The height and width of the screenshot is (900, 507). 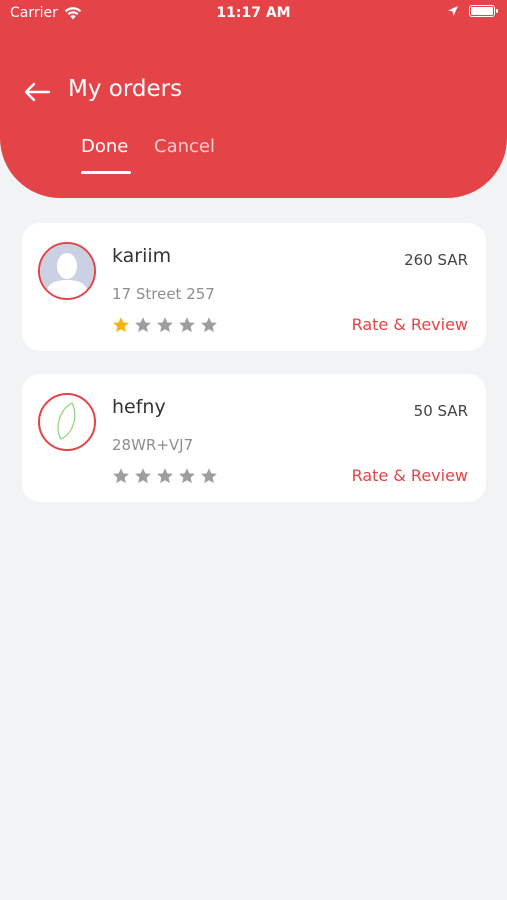 What do you see at coordinates (163, 294) in the screenshot?
I see `order-address: 17 Street 257` at bounding box center [163, 294].